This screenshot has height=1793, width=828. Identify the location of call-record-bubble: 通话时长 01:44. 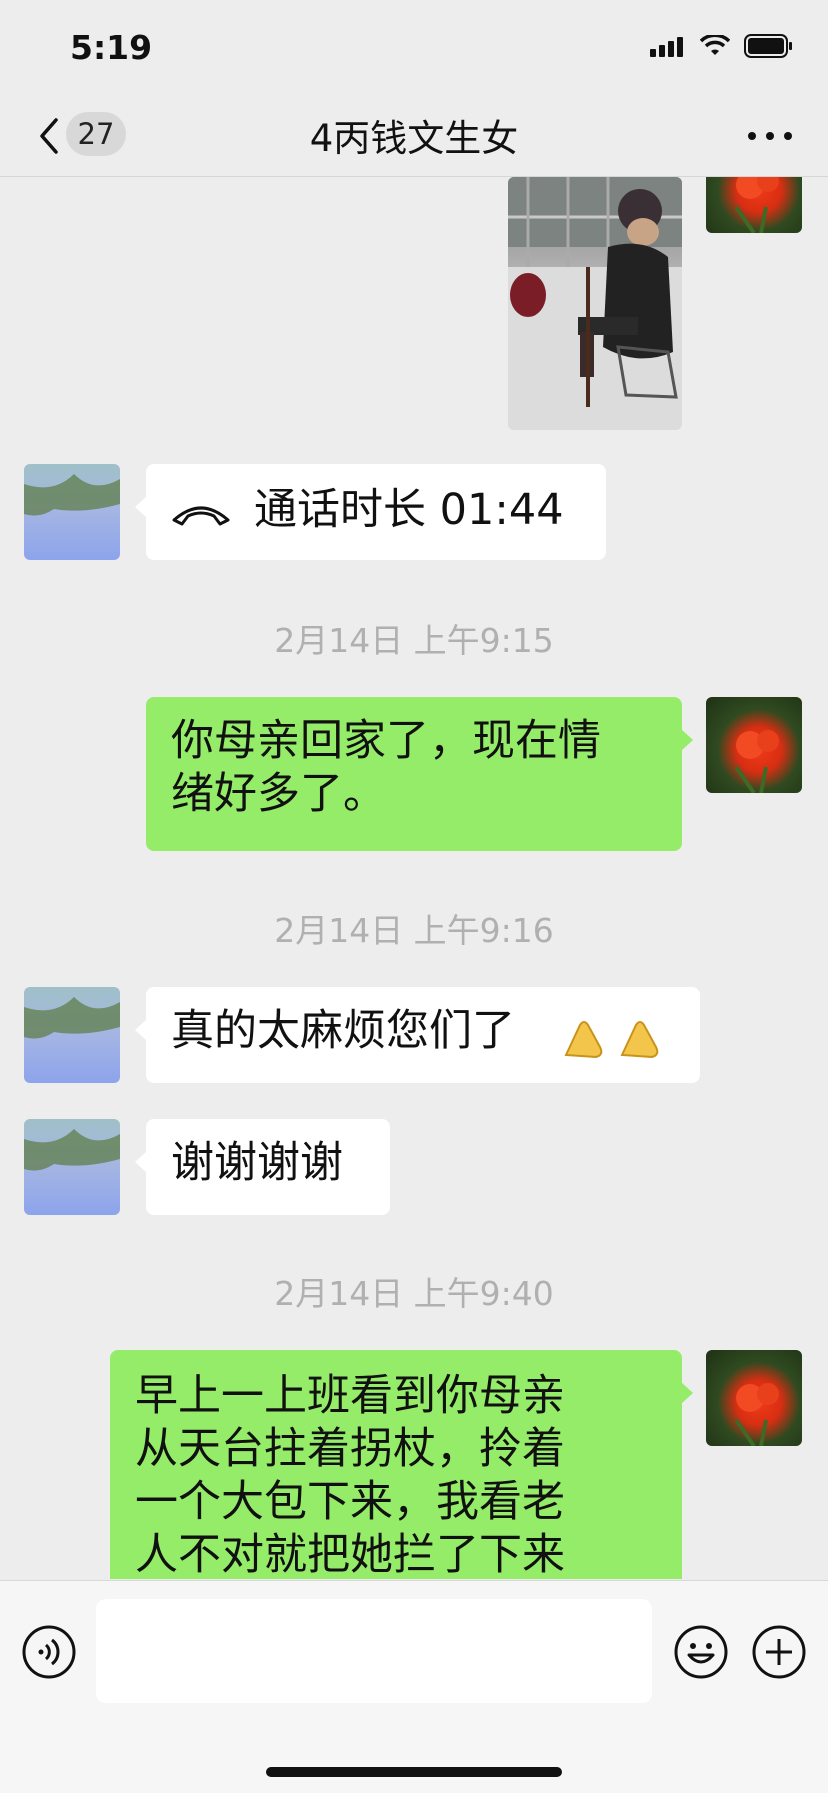
(370, 512).